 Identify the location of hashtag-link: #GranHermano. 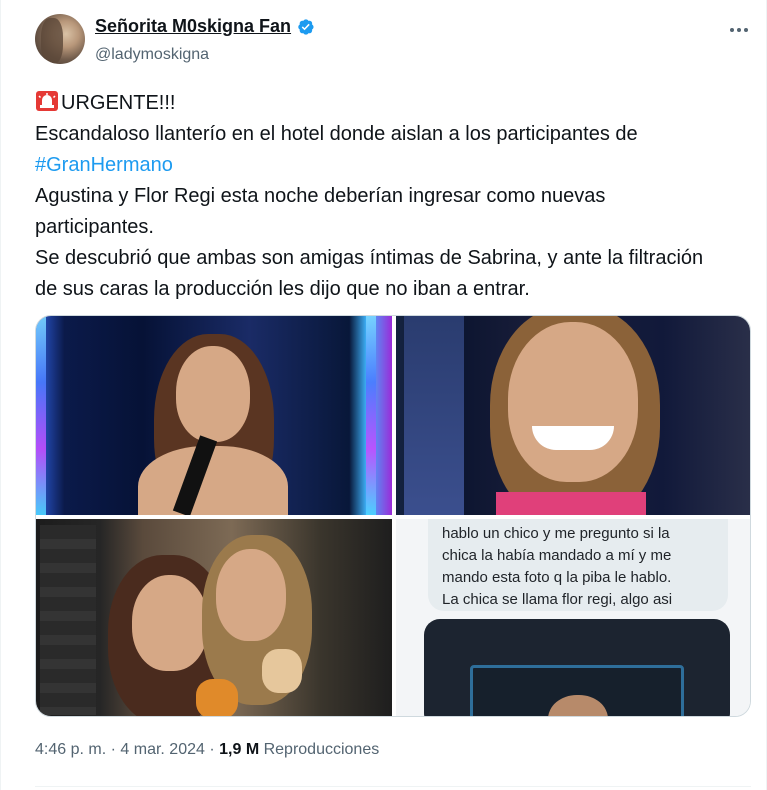
(104, 165).